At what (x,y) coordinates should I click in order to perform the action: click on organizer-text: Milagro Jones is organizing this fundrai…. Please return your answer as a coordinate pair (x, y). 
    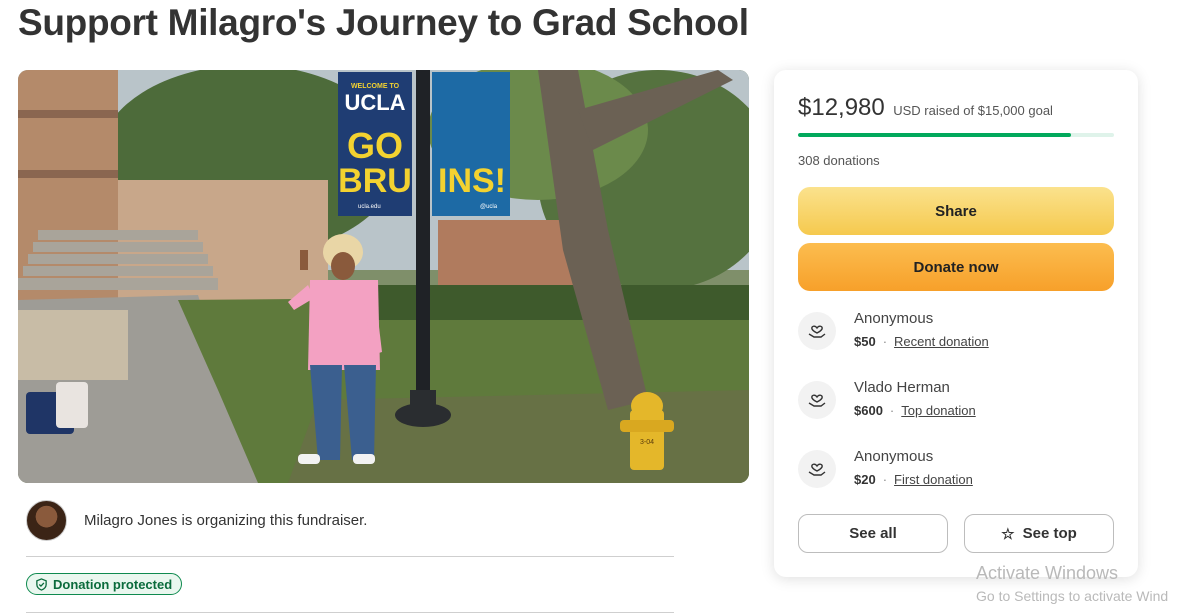
    Looking at the image, I should click on (226, 520).